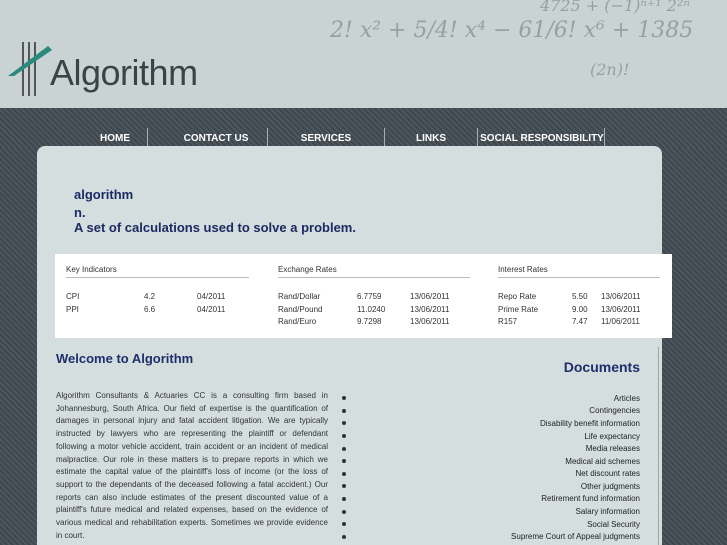 This screenshot has width=727, height=545. I want to click on interest-value: 5.50, so click(580, 296).